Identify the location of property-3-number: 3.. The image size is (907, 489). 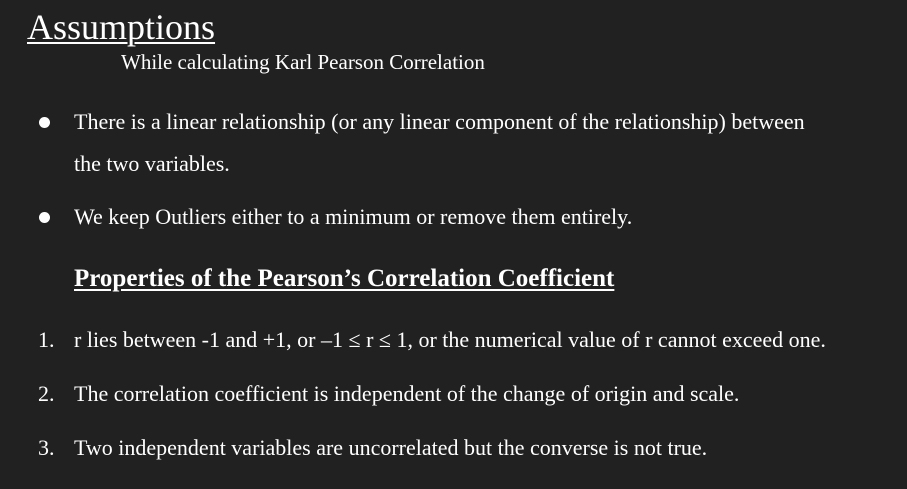
(46, 447).